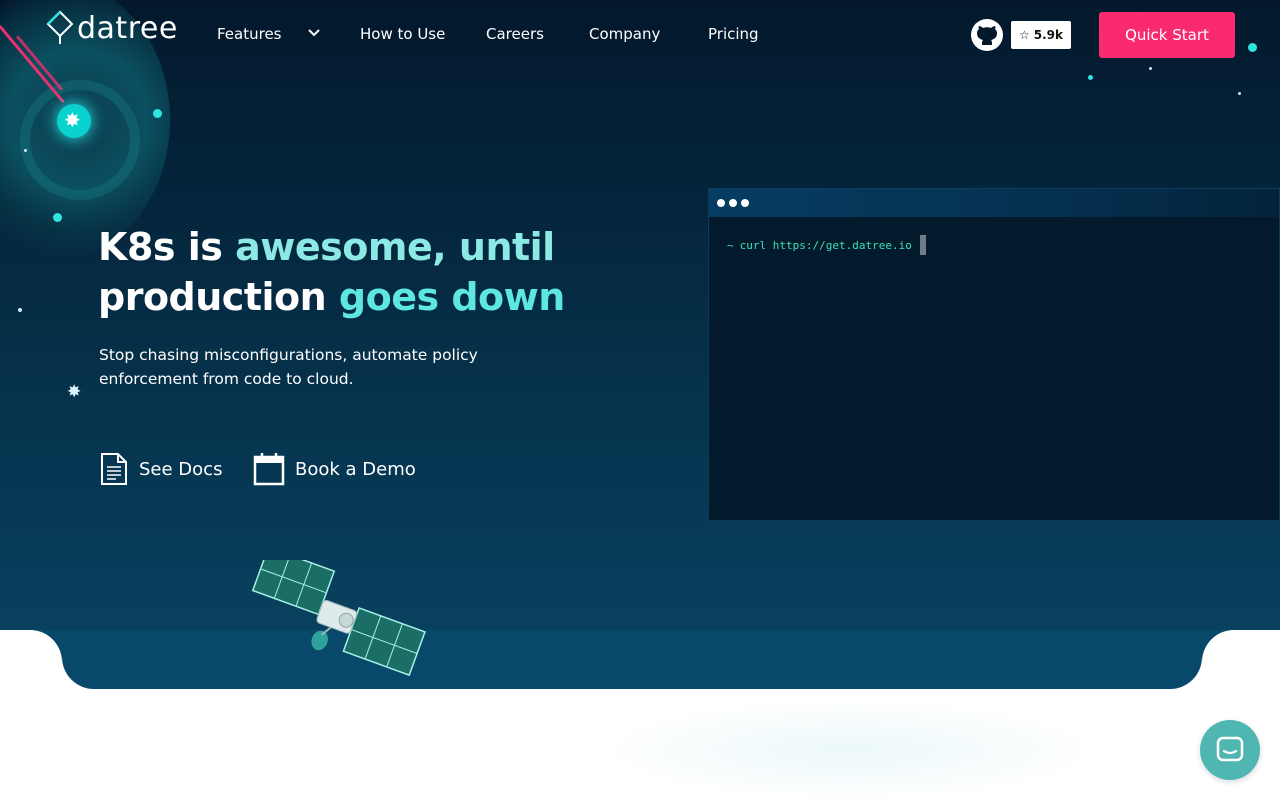 The image size is (1280, 800). Describe the element at coordinates (922, 245) in the screenshot. I see `terminal-cursor` at that location.